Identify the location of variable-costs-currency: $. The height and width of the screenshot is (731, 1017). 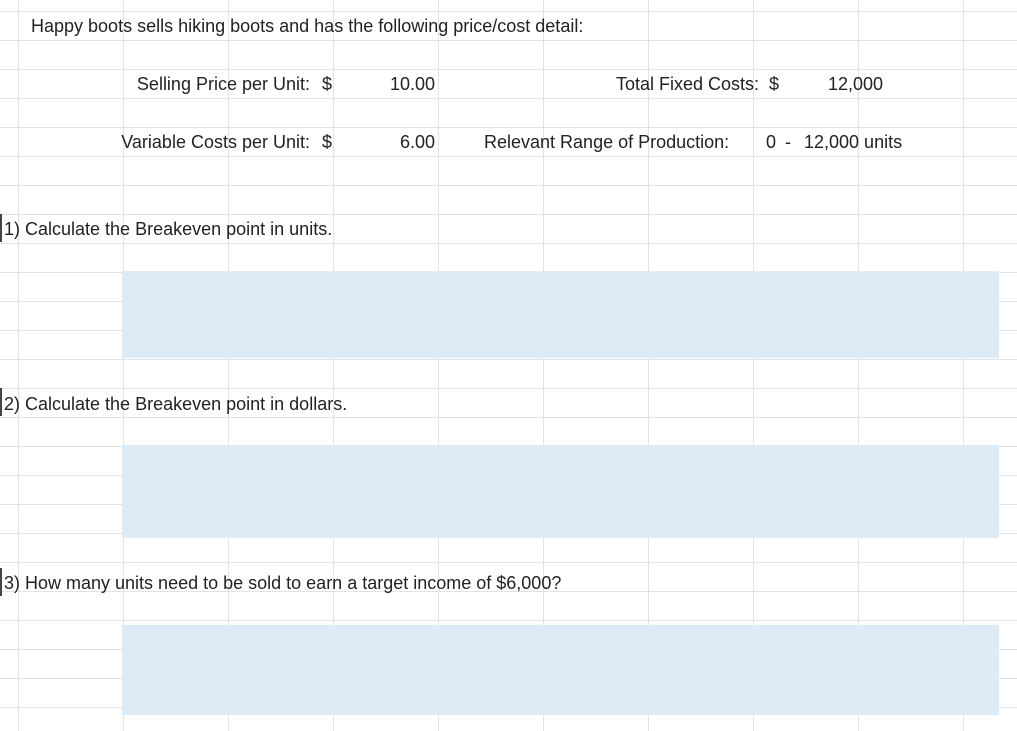
(327, 142).